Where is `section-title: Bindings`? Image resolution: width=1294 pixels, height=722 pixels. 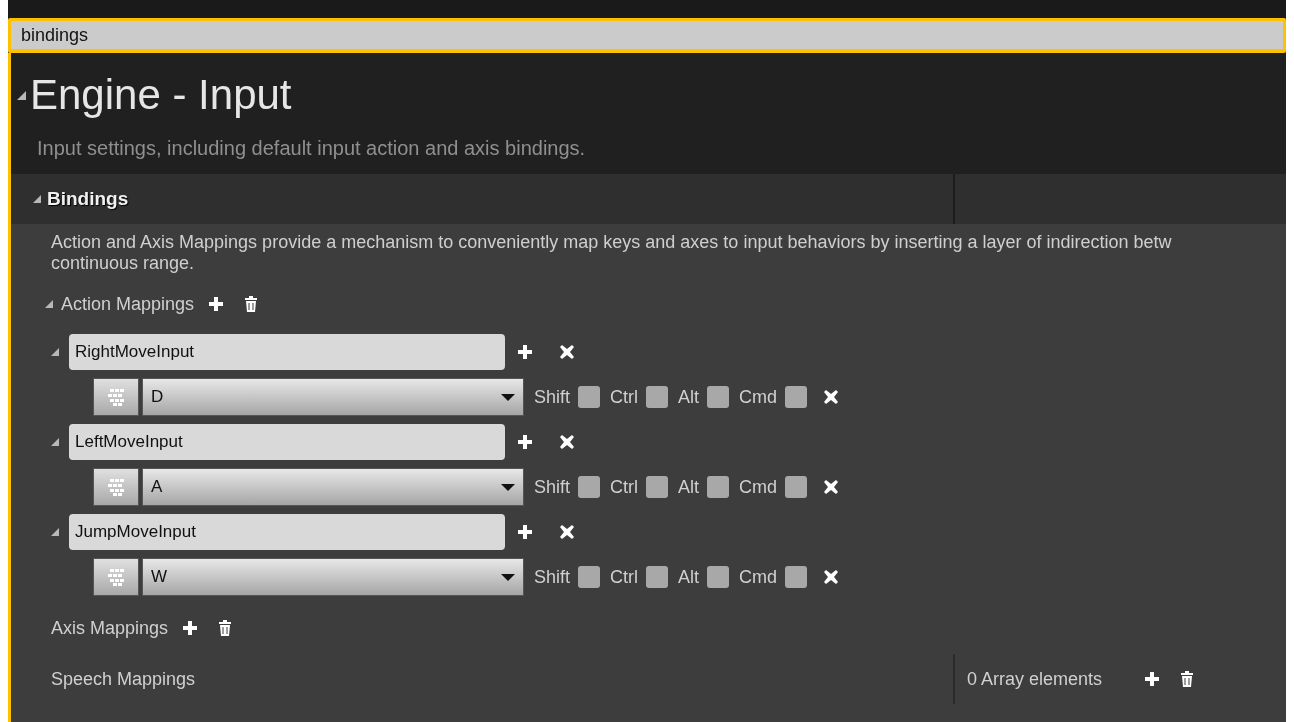 section-title: Bindings is located at coordinates (88, 199).